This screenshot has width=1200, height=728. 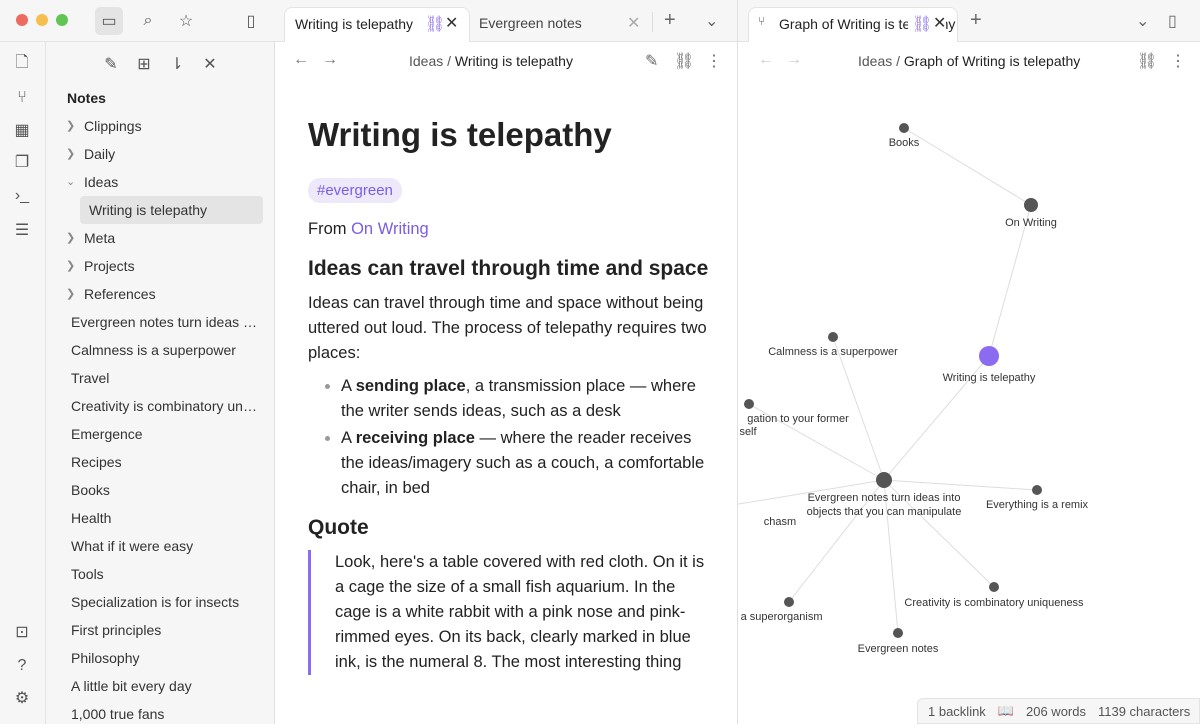 I want to click on note-title: Writing is telepathy, so click(x=460, y=134).